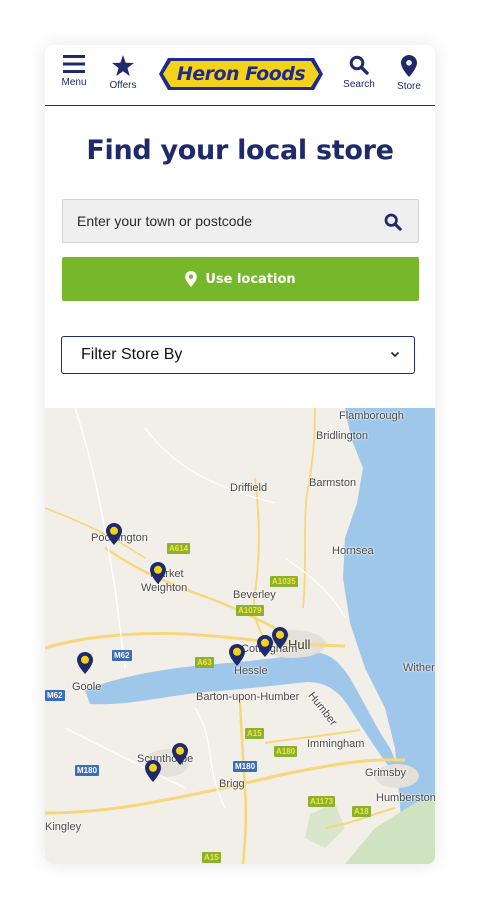  I want to click on road-m62-west: M62, so click(55, 695).